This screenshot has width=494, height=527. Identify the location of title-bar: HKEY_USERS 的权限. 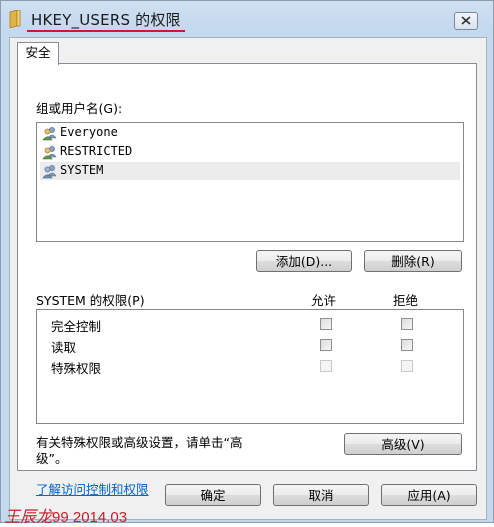
(247, 19).